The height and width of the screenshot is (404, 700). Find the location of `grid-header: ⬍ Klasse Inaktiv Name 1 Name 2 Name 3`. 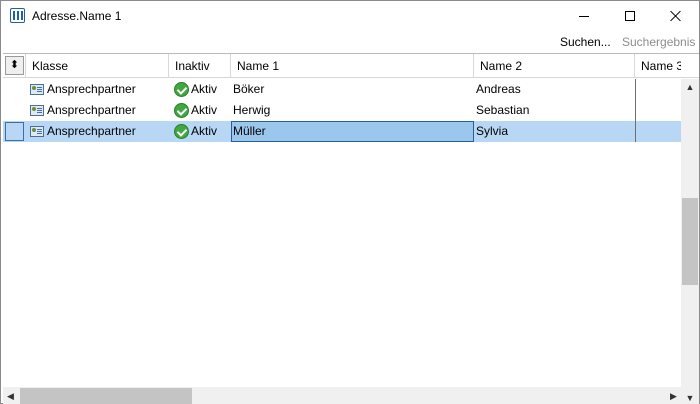

grid-header: ⬍ Klasse Inaktiv Name 1 Name 2 Name 3 is located at coordinates (351, 66).